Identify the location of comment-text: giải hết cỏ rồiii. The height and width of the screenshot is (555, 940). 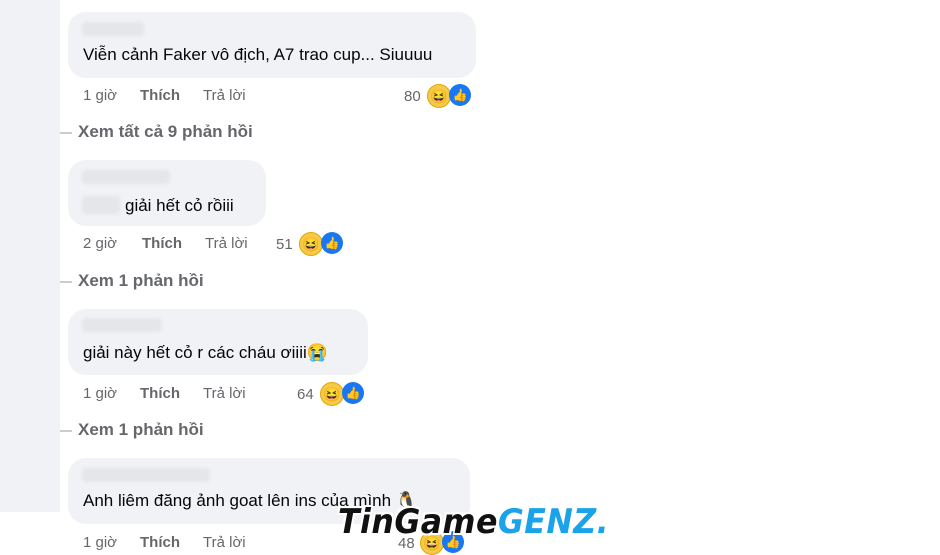
(179, 205).